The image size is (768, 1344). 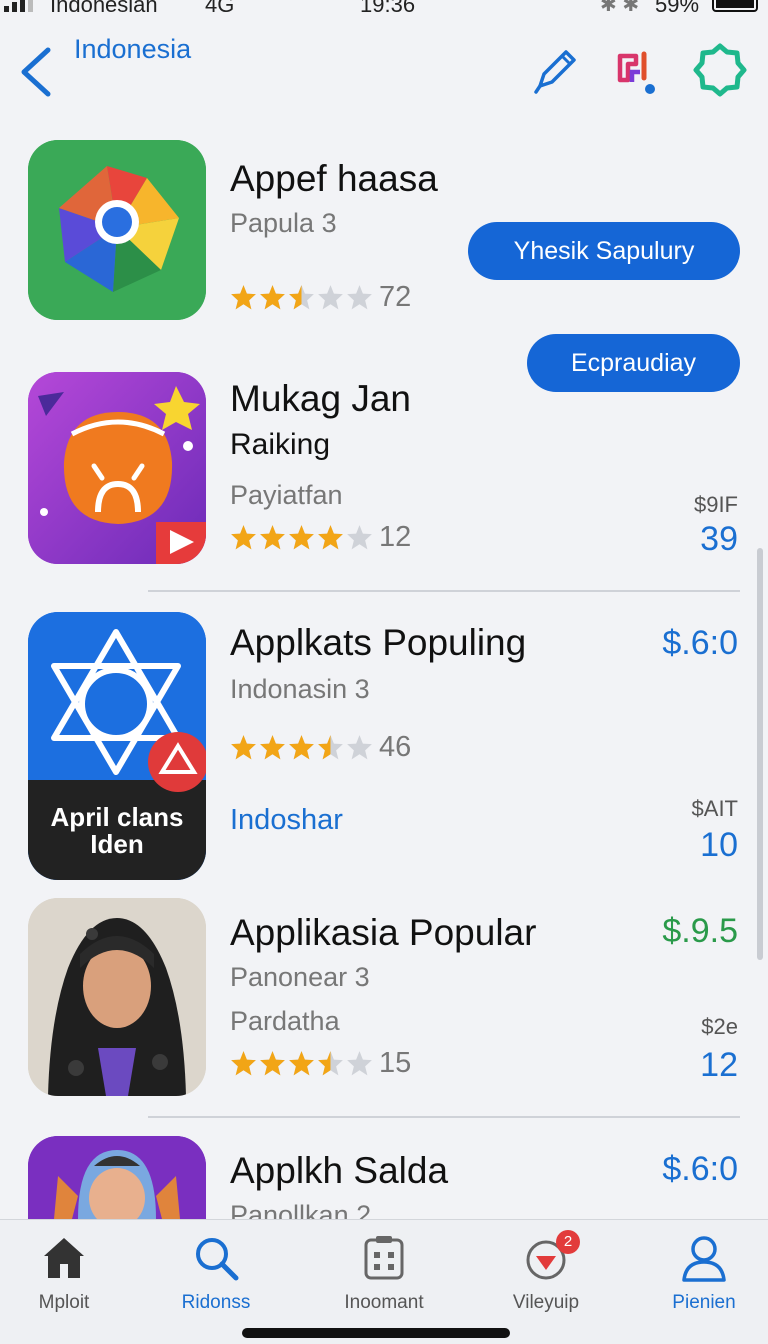 What do you see at coordinates (704, 1302) in the screenshot?
I see `tab-label: Pienien` at bounding box center [704, 1302].